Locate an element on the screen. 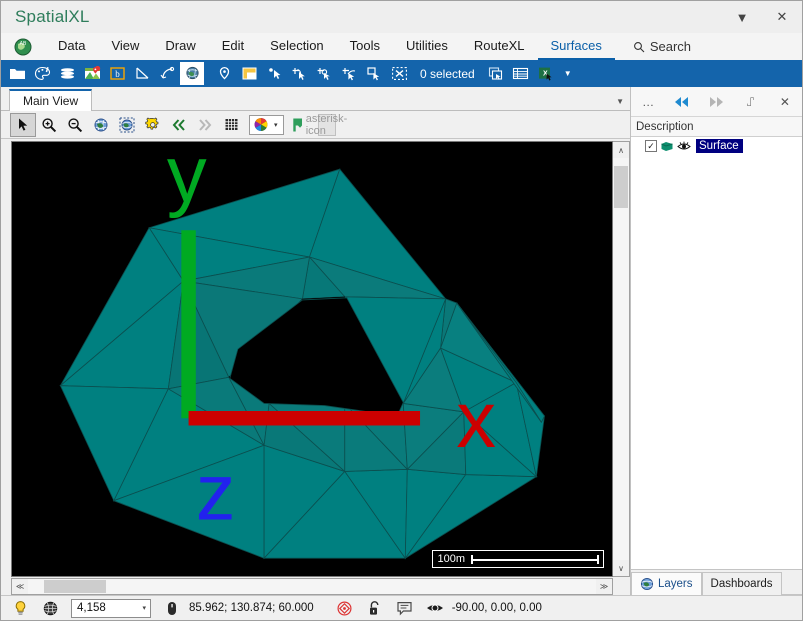  layer-row-surface: ✓ Surface is located at coordinates (716, 146).